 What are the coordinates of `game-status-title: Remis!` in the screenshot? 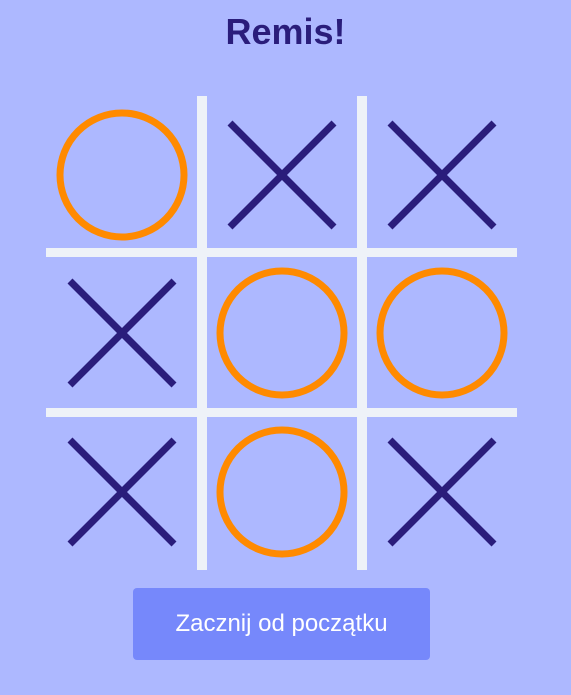 It's located at (285, 31).